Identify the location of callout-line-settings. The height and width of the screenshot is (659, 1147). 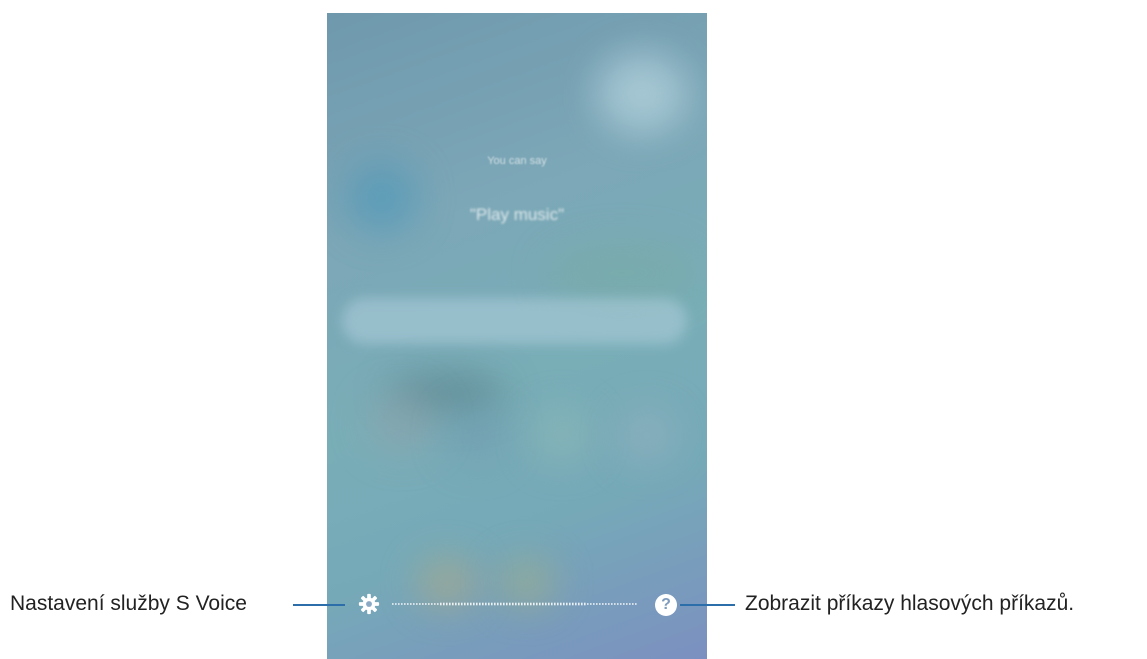
(319, 605).